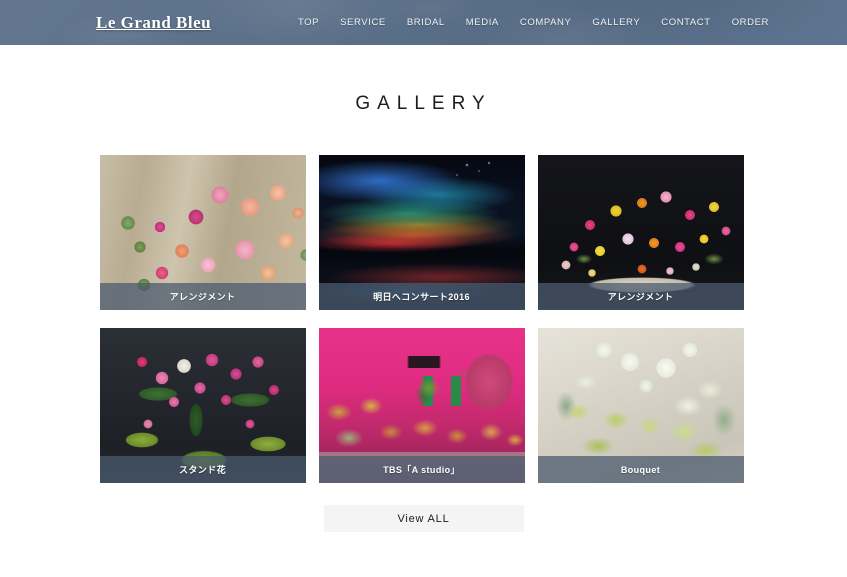  I want to click on gallery-caption: スタンド花, so click(202, 469).